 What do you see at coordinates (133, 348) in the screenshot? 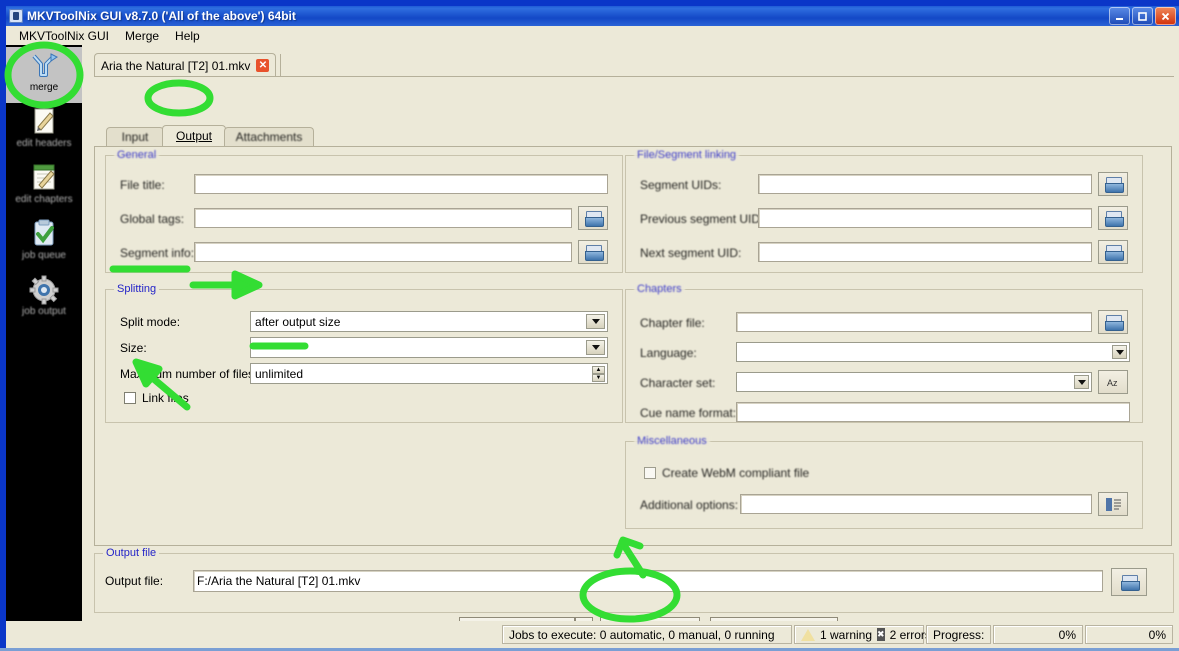
I see `size-label: Size:` at bounding box center [133, 348].